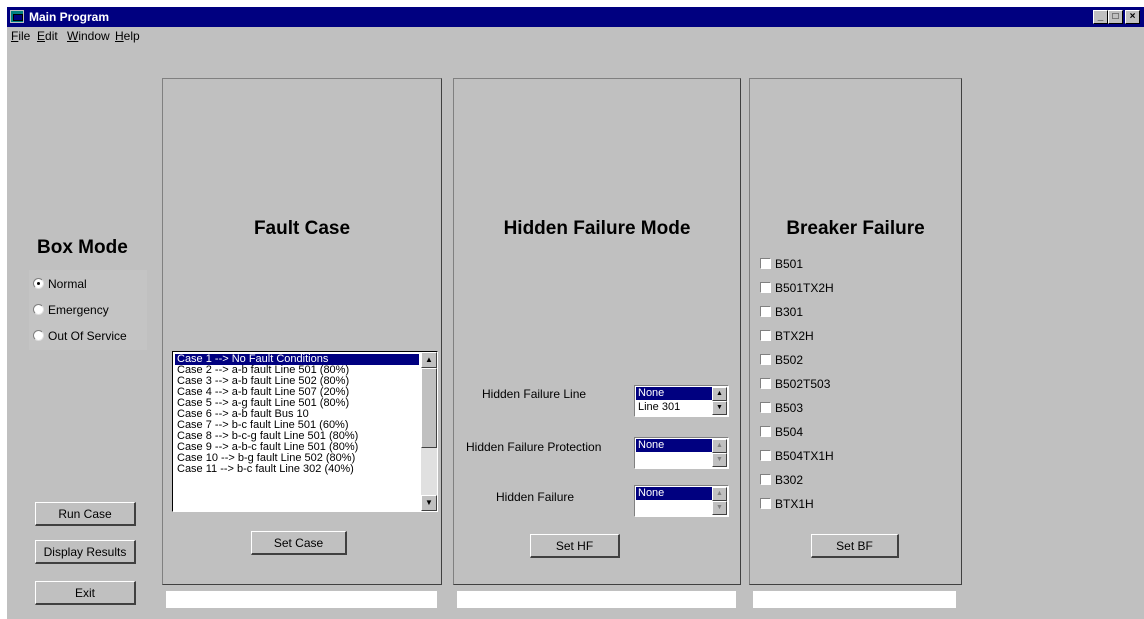 This screenshot has width=1144, height=619. Describe the element at coordinates (789, 432) in the screenshot. I see `checkbox-label: B504` at that location.